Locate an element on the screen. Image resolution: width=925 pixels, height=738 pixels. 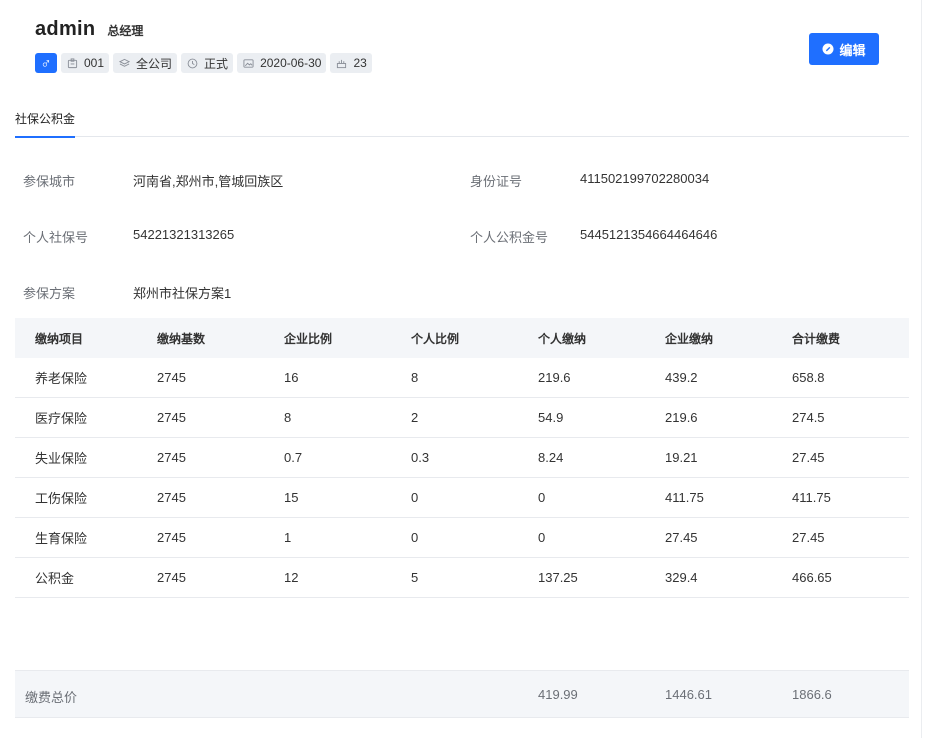
layers-icon is located at coordinates (125, 62).